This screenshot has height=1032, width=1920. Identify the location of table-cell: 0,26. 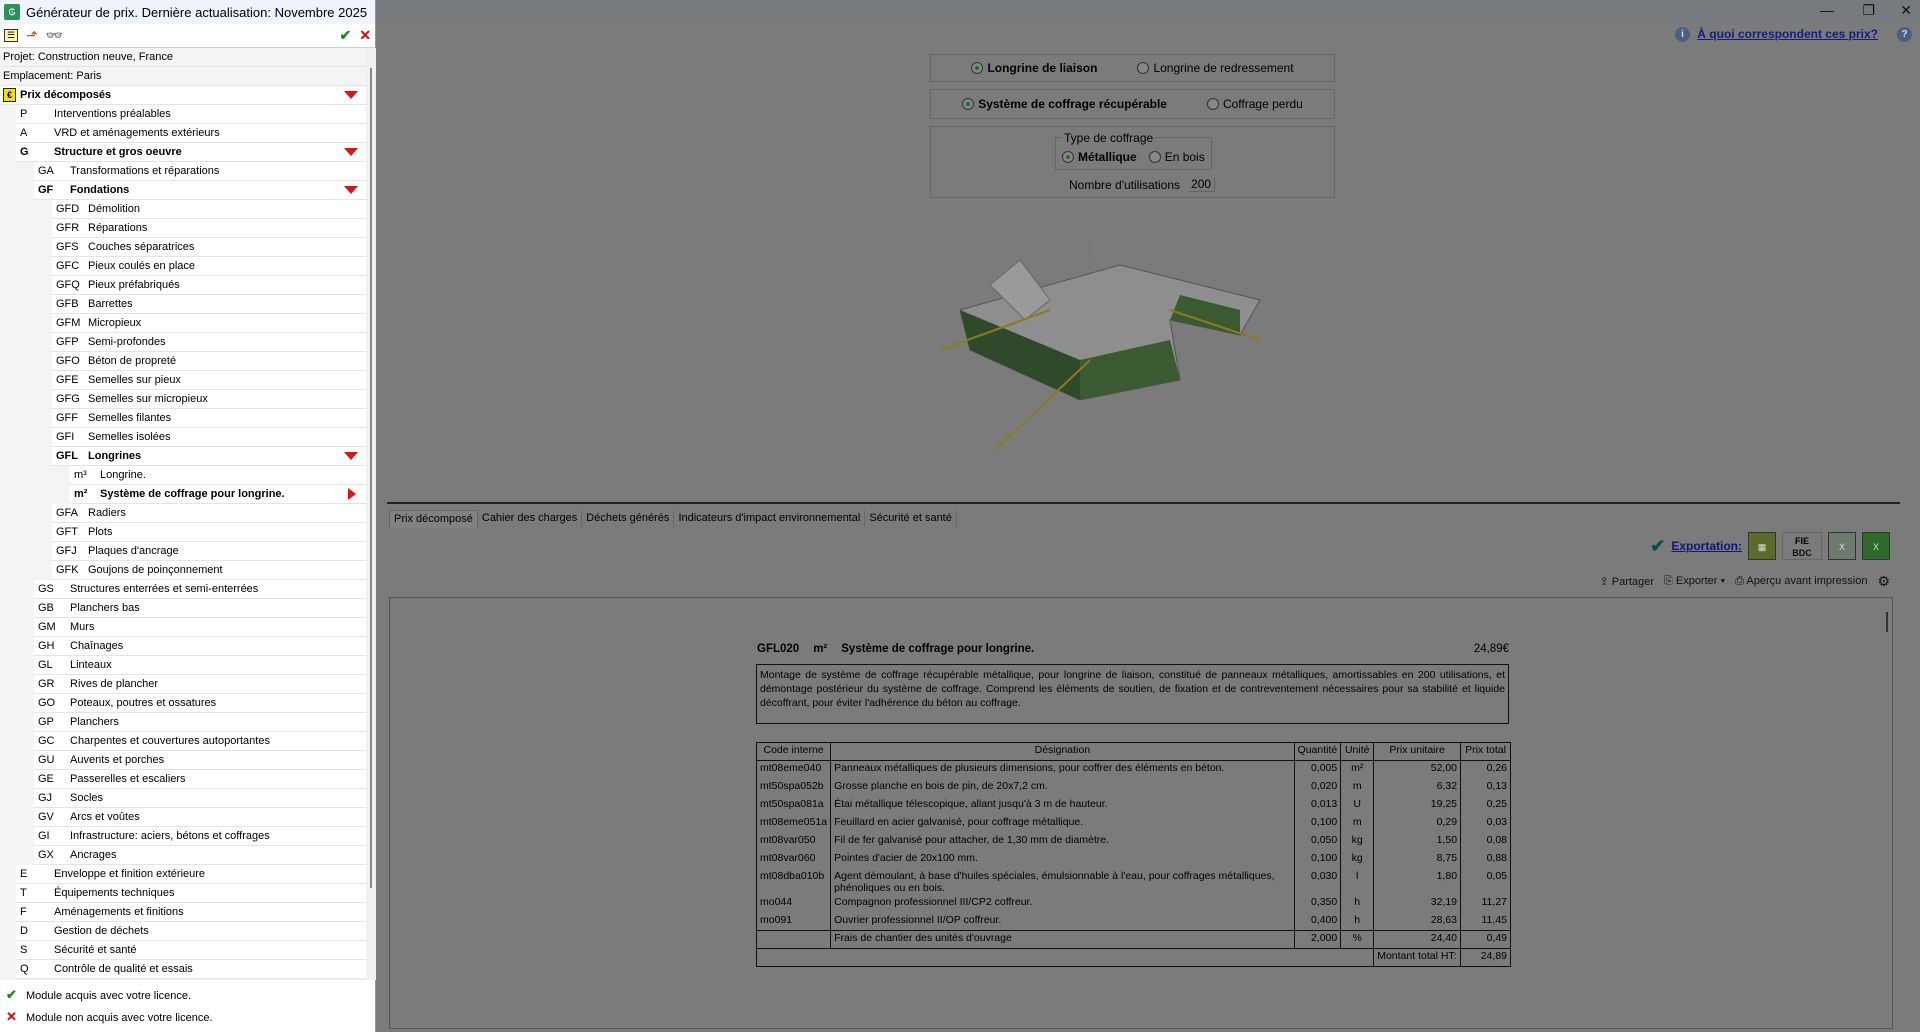
(1485, 769).